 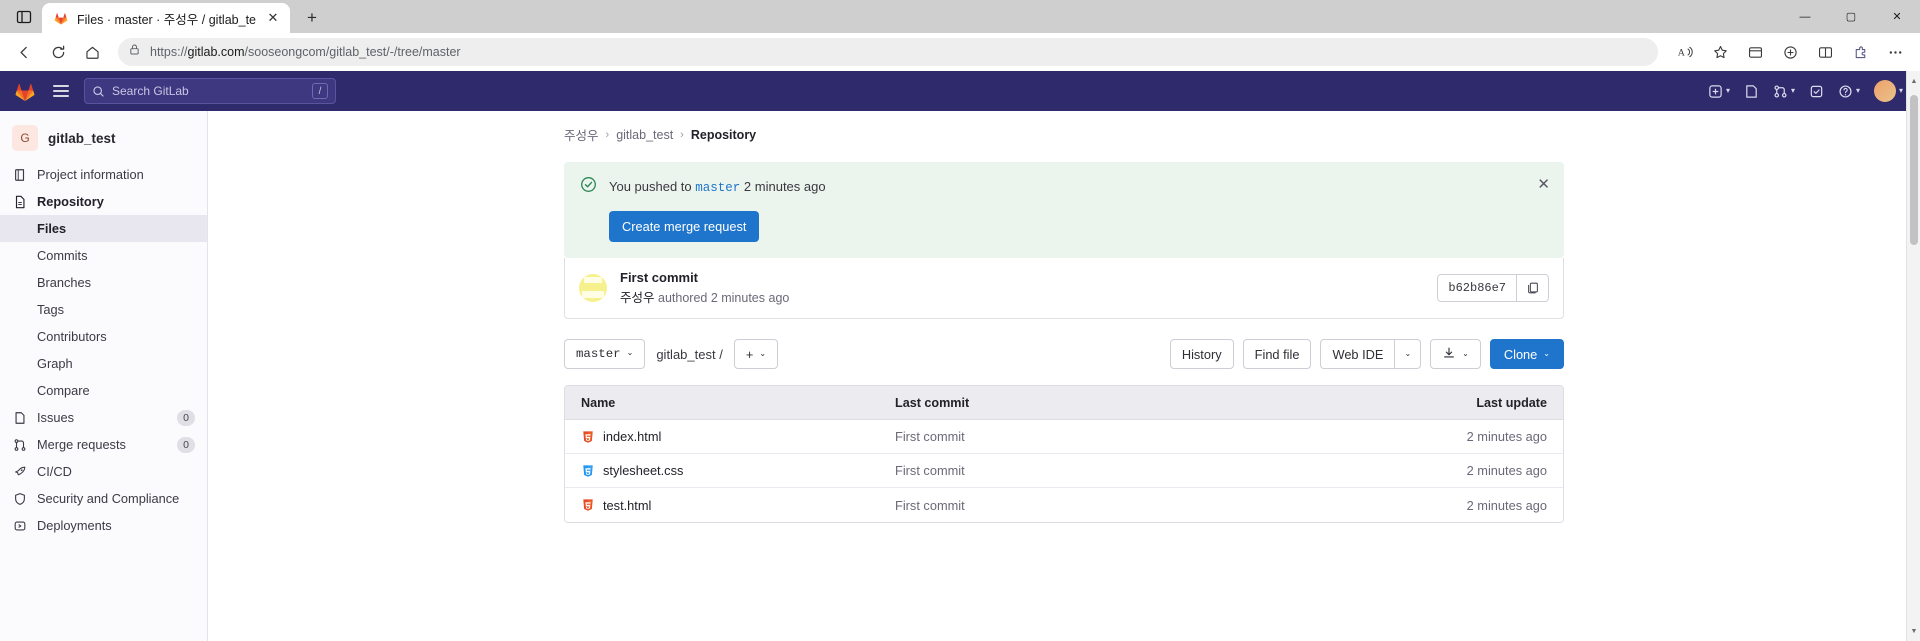 What do you see at coordinates (684, 226) in the screenshot?
I see `create-merge-request-button: Create merge request` at bounding box center [684, 226].